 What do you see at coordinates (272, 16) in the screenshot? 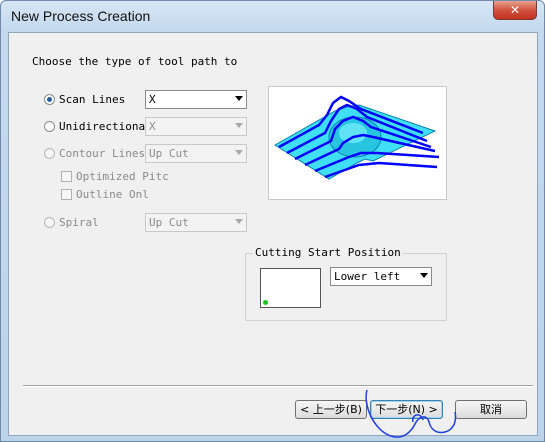
I see `title-bar: New Process Creation ✕` at bounding box center [272, 16].